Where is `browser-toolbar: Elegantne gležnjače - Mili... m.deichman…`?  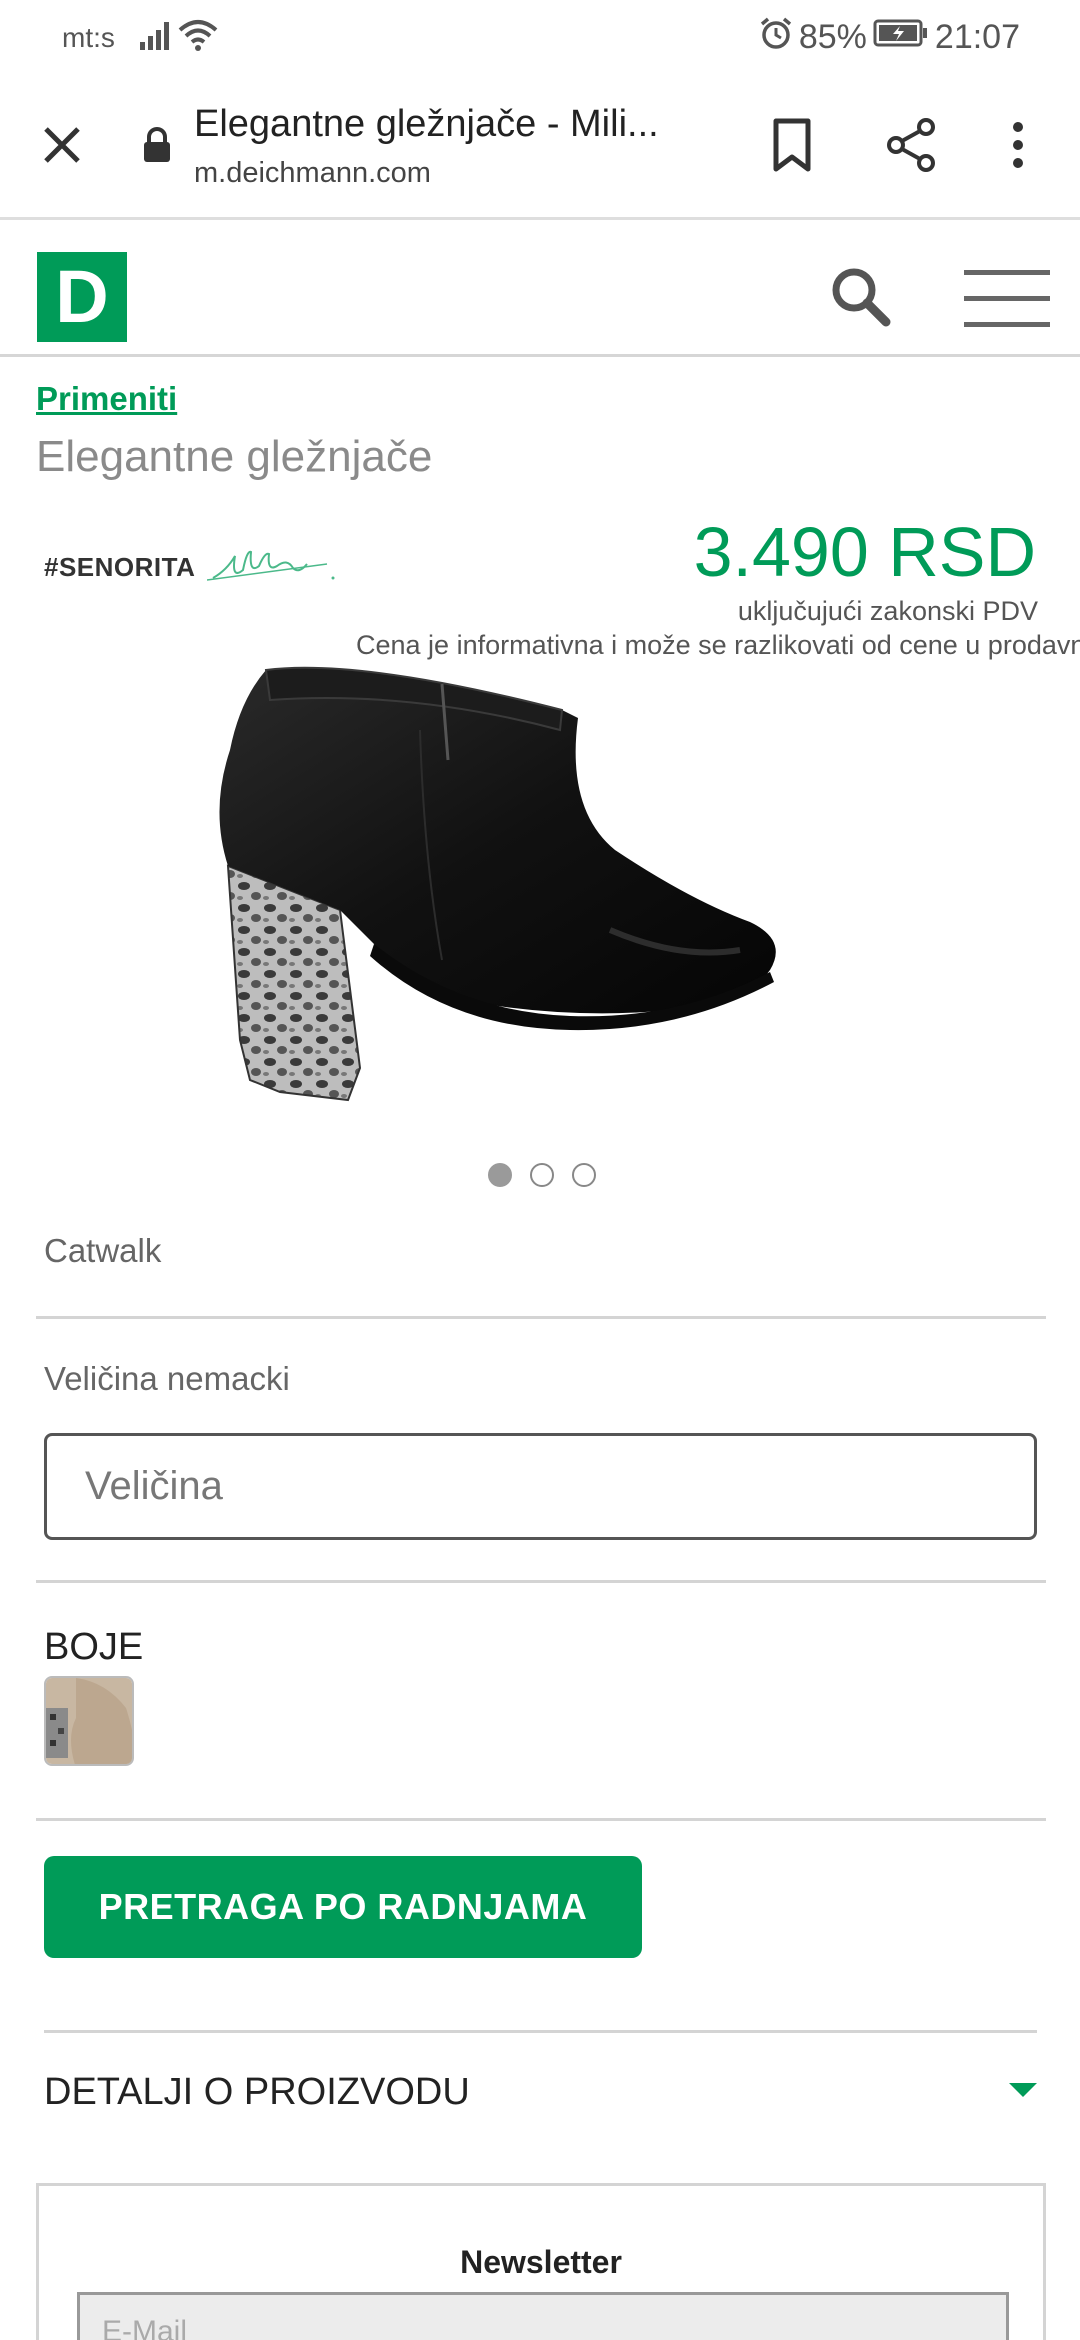
browser-toolbar: Elegantne gležnjače - Mili... m.deichman… is located at coordinates (540, 147).